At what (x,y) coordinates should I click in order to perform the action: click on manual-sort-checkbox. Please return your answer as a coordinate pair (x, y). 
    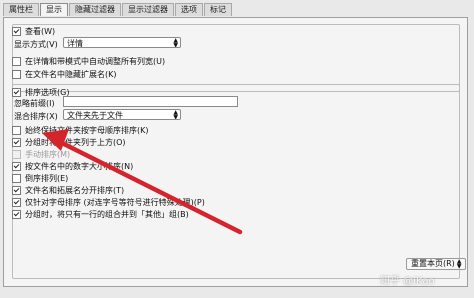
    Looking at the image, I should click on (16, 154).